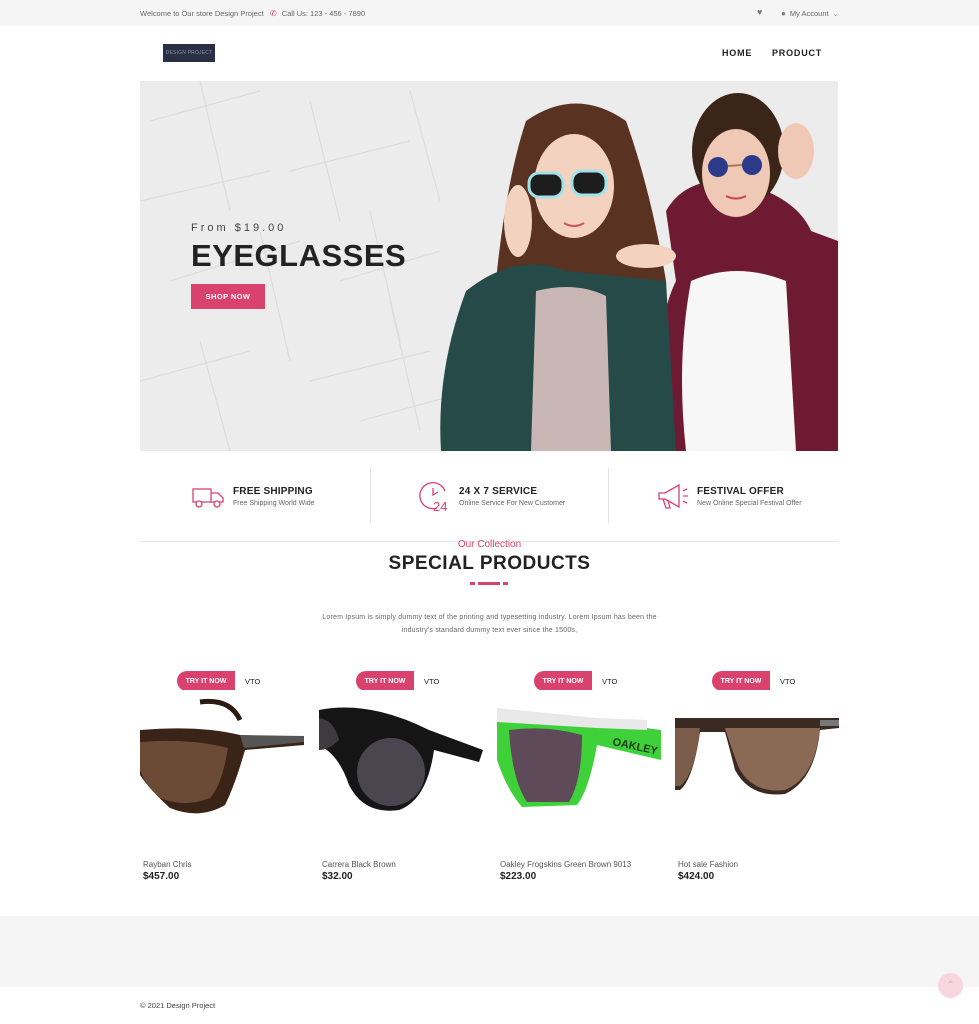 Image resolution: width=979 pixels, height=1024 pixels. I want to click on chevron-down-icon: ⌄, so click(835, 14).